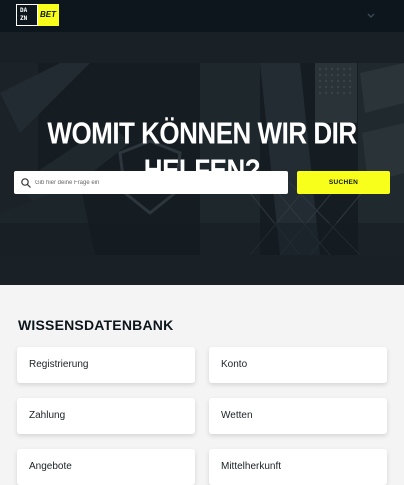 The height and width of the screenshot is (485, 404). I want to click on top-navigation-bar: DA ZN BET, so click(202, 16).